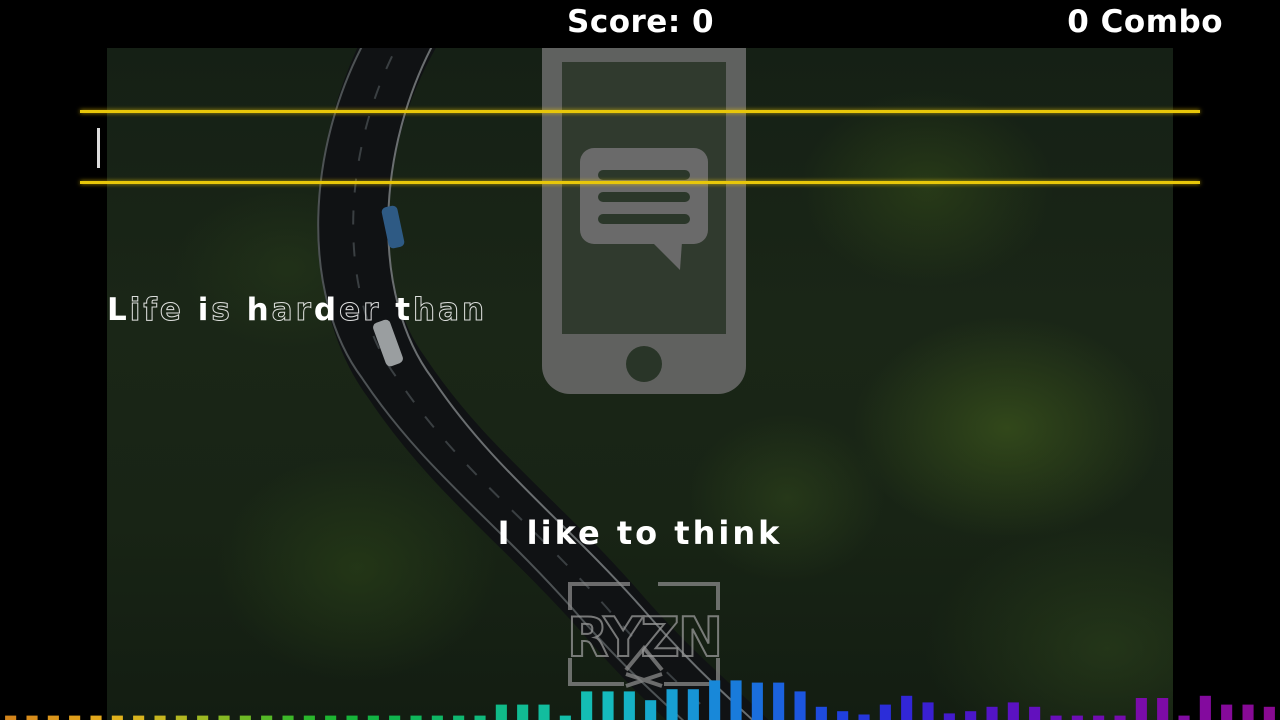  Describe the element at coordinates (292, 310) in the screenshot. I see `untyped-segment: ar` at that location.